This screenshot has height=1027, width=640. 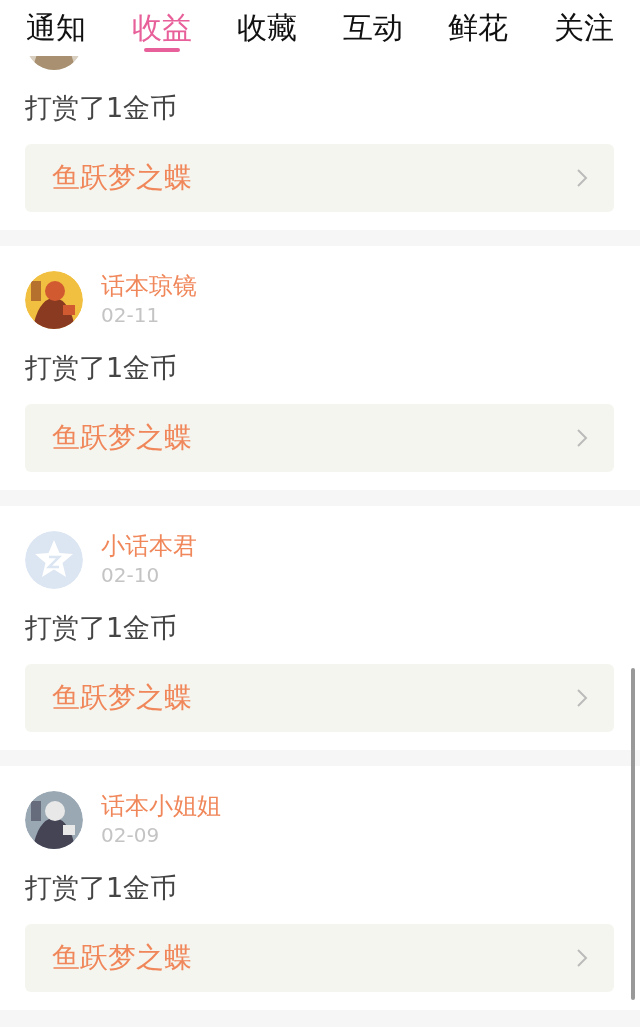 What do you see at coordinates (149, 546) in the screenshot?
I see `user-name: 小话本君` at bounding box center [149, 546].